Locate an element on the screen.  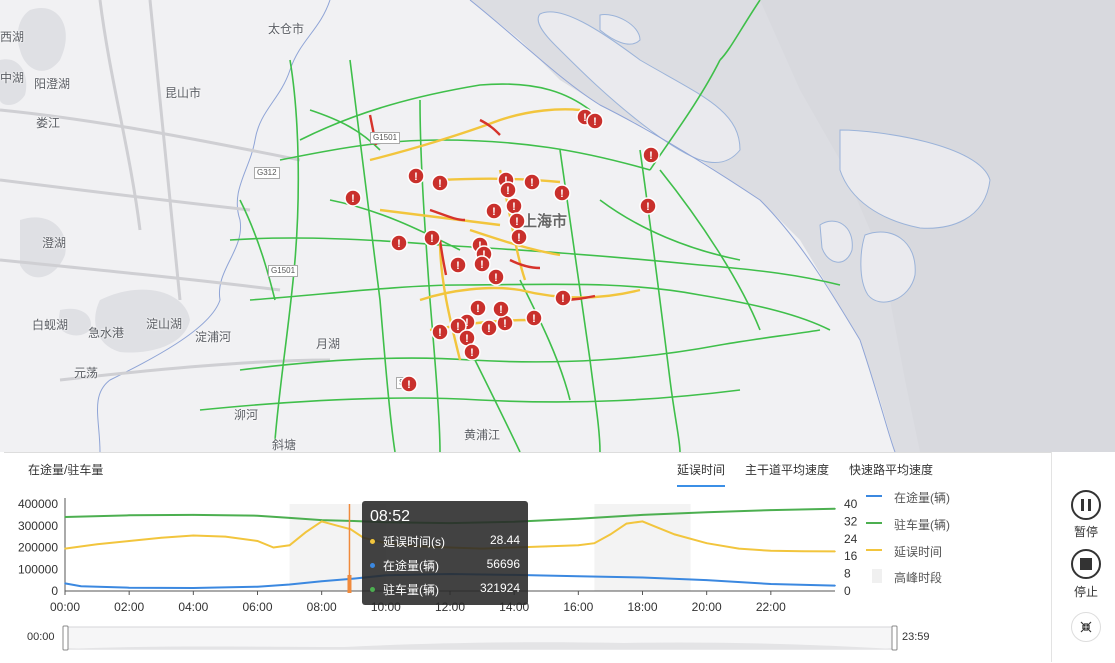
tooltip-row: 延误时间(s) 28.44 is located at coordinates (445, 541).